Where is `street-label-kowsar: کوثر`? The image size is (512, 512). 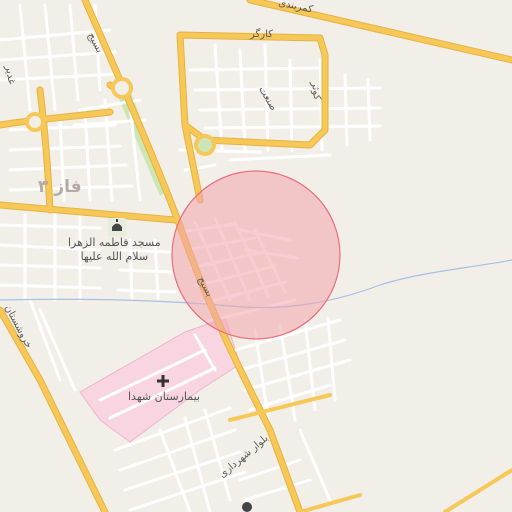
street-label-kowsar: کوثر is located at coordinates (315, 91).